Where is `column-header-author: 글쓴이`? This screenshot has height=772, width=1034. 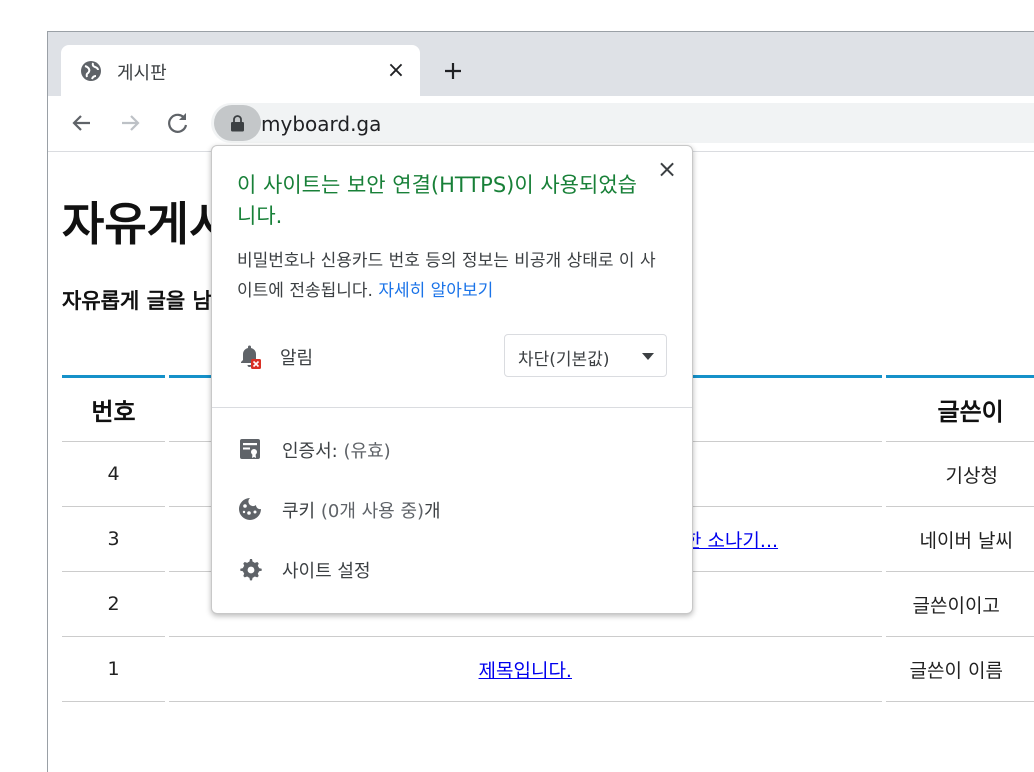 column-header-author: 글쓴이 is located at coordinates (960, 408).